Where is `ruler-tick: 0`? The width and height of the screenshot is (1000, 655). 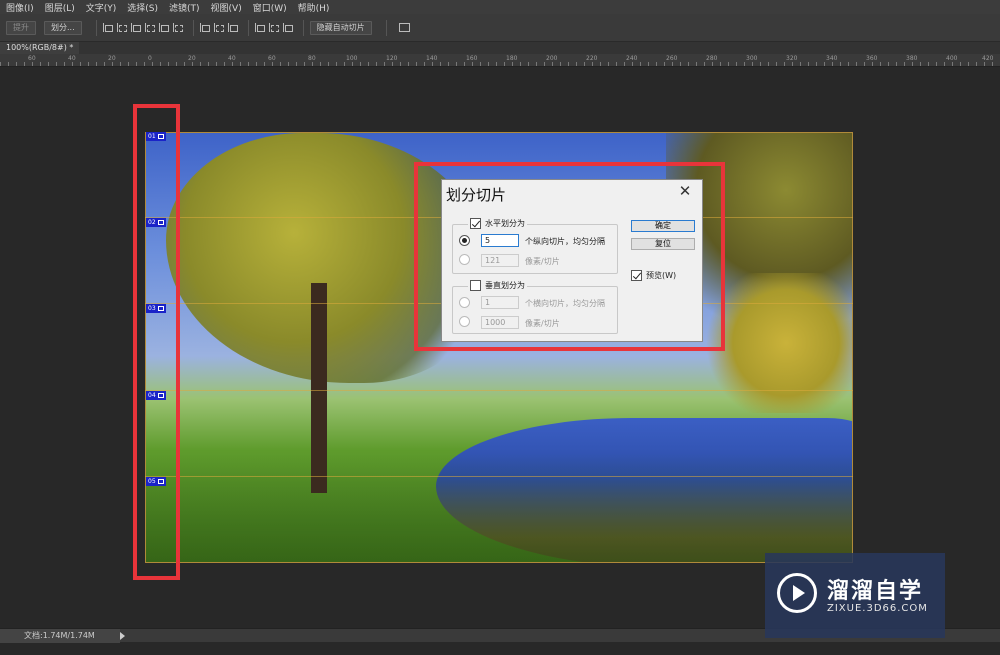 ruler-tick: 0 is located at coordinates (150, 58).